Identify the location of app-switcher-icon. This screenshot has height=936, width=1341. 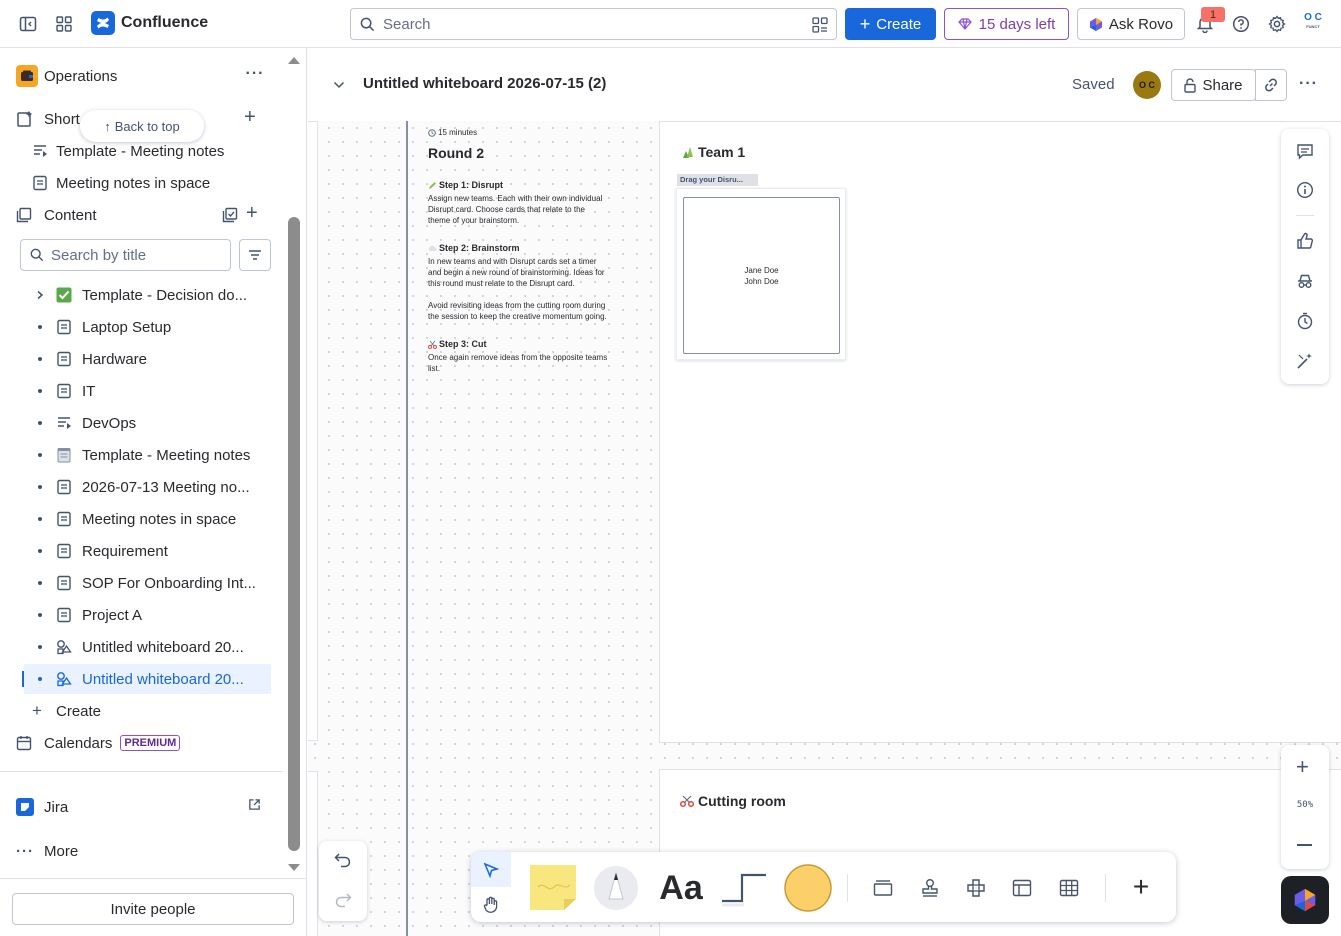
(64, 24).